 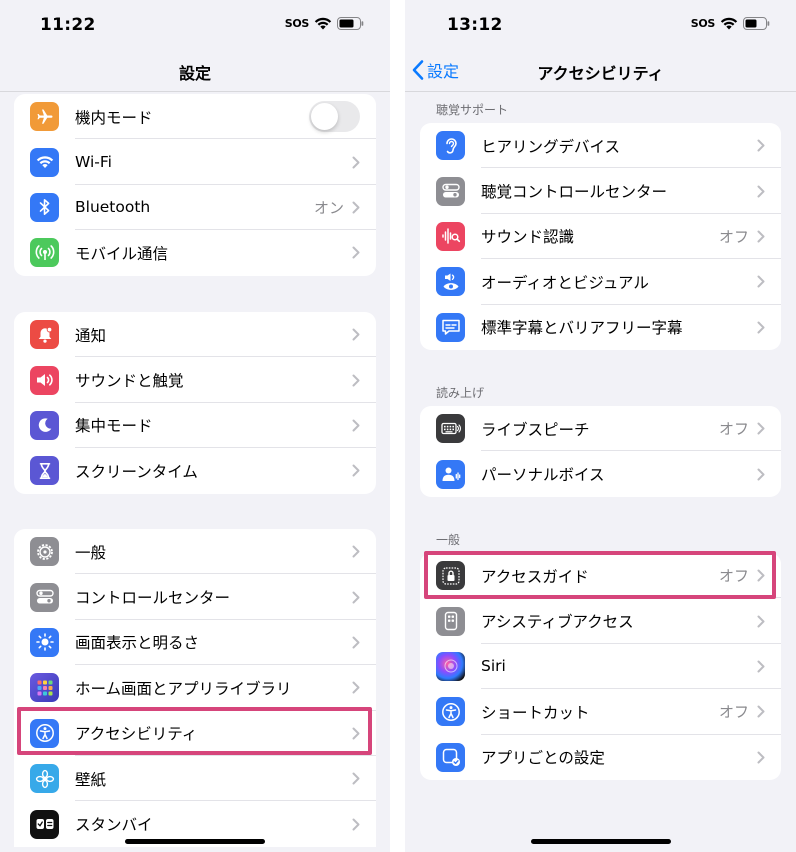 I want to click on row-label: 壁紙, so click(x=91, y=779).